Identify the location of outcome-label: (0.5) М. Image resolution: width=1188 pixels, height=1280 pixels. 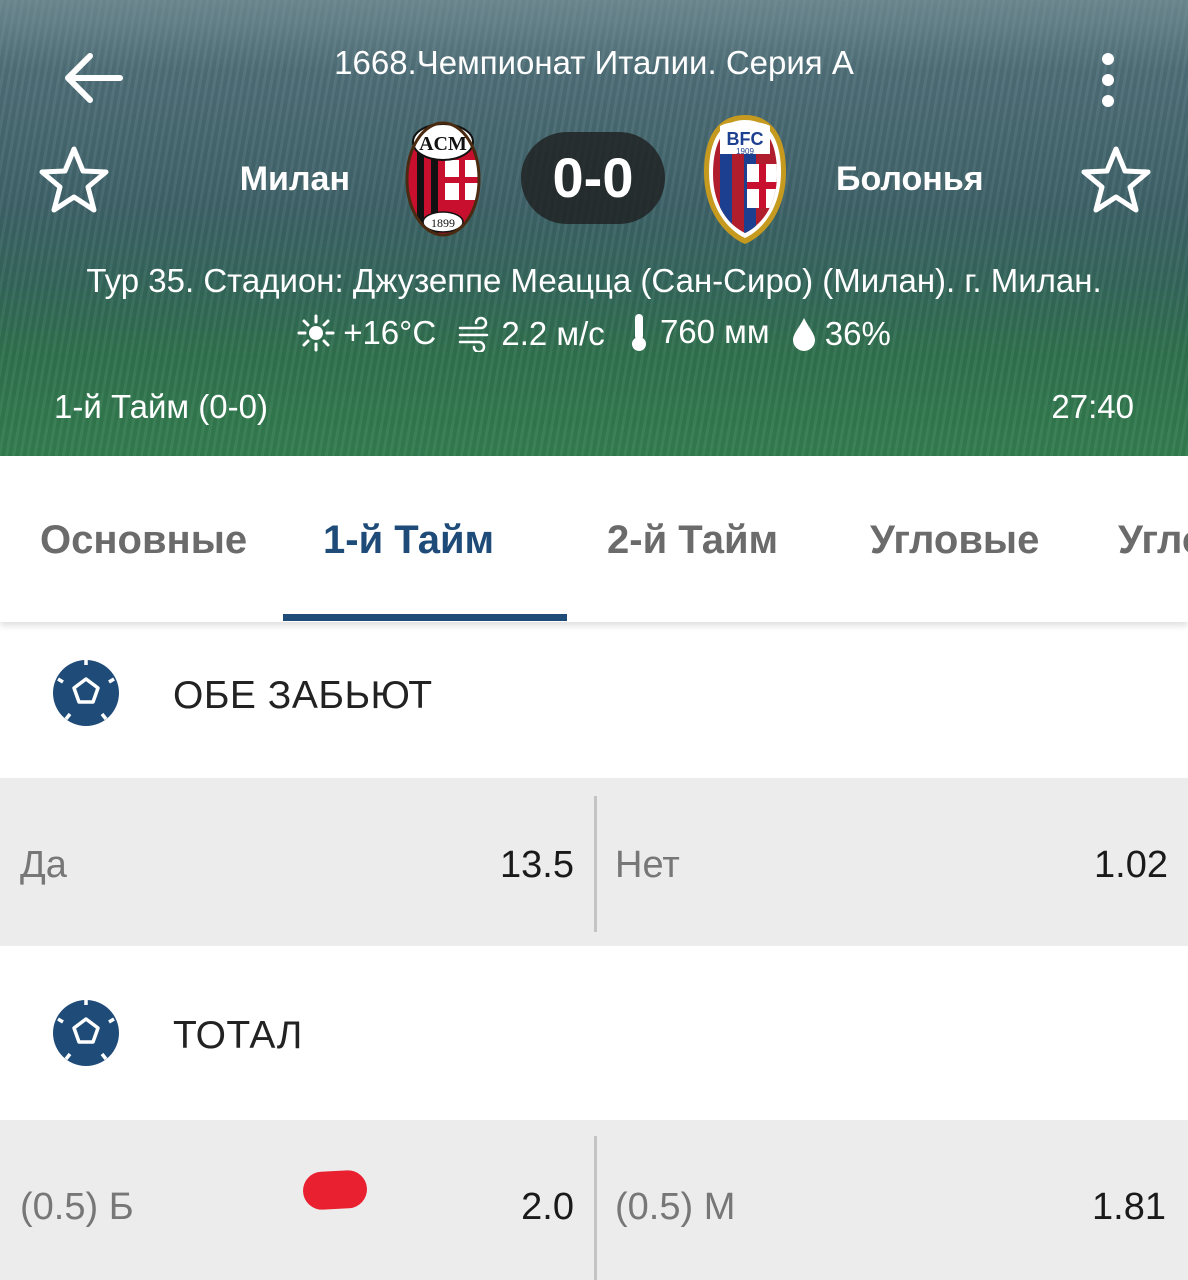
(675, 1207).